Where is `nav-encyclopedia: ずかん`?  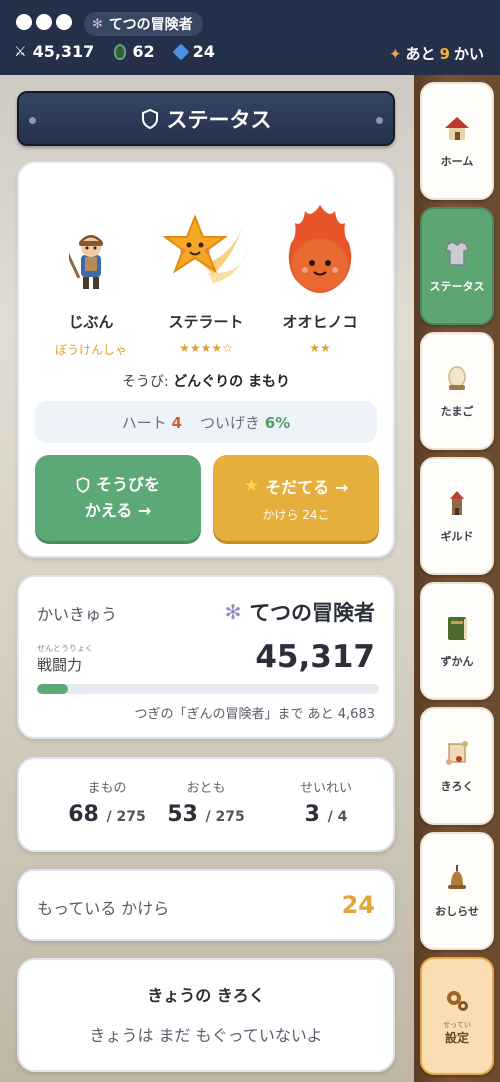
nav-encyclopedia: ずかん is located at coordinates (457, 641).